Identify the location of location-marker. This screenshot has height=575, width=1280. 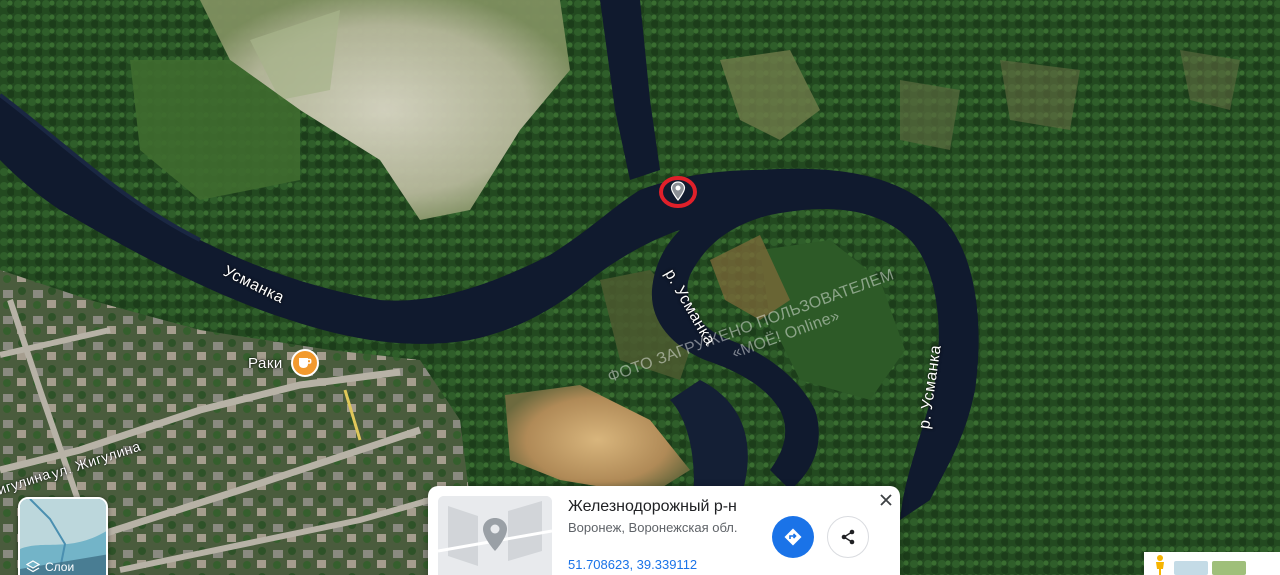
(678, 192).